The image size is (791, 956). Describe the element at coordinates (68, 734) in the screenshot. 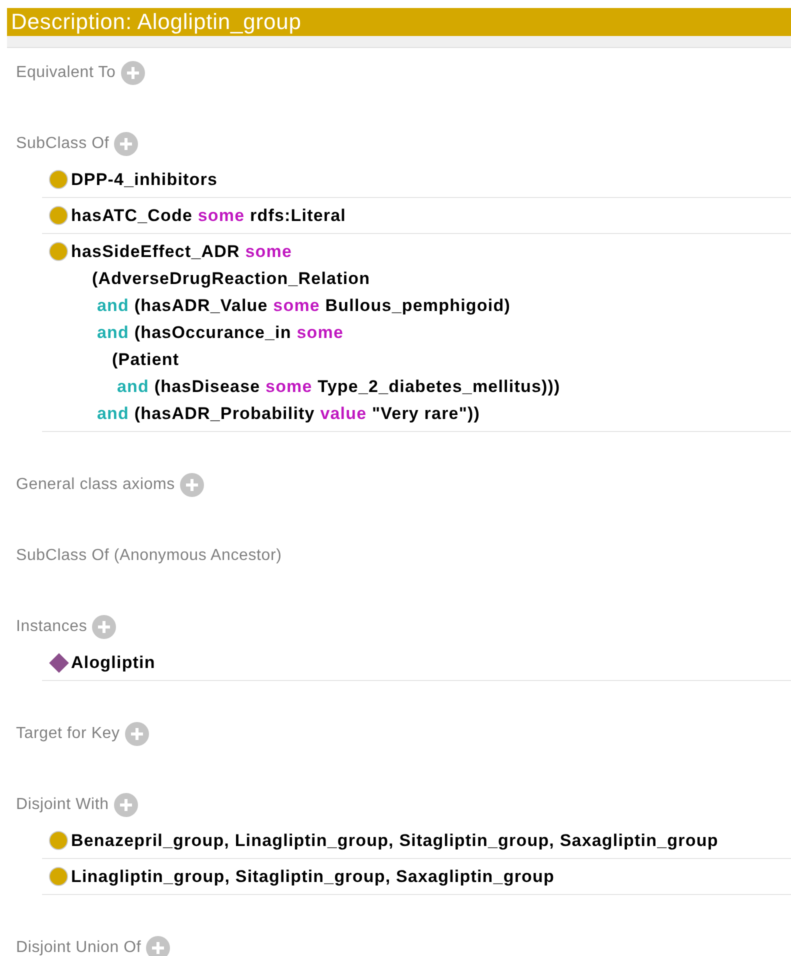

I see `section-label: Target for Key` at that location.